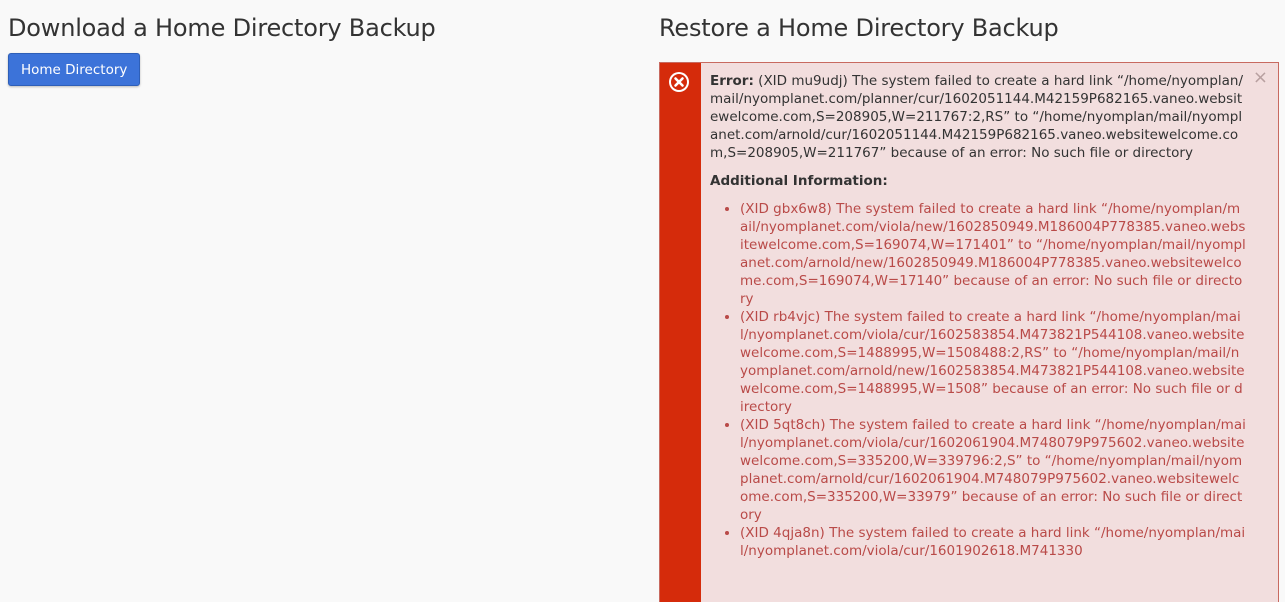 This screenshot has height=602, width=1285. I want to click on download-title: Download a Home Directory Backup, so click(222, 28).